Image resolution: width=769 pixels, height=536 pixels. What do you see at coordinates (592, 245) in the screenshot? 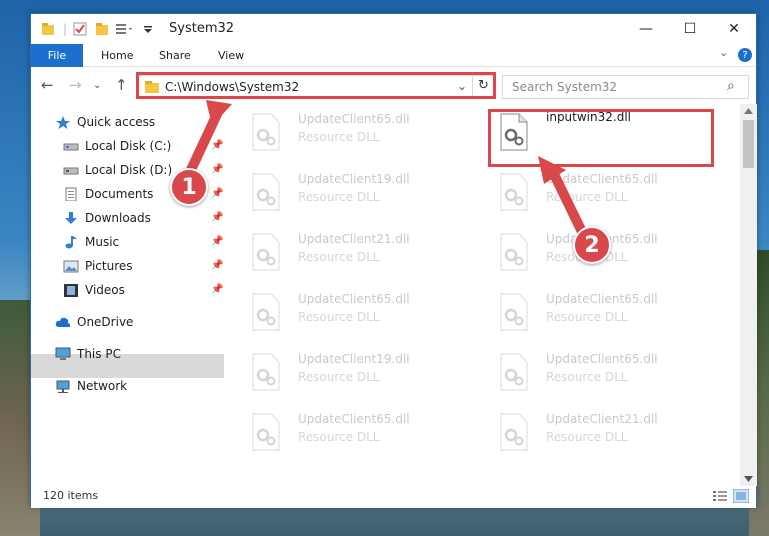
I see `callout-step-2: 2` at bounding box center [592, 245].